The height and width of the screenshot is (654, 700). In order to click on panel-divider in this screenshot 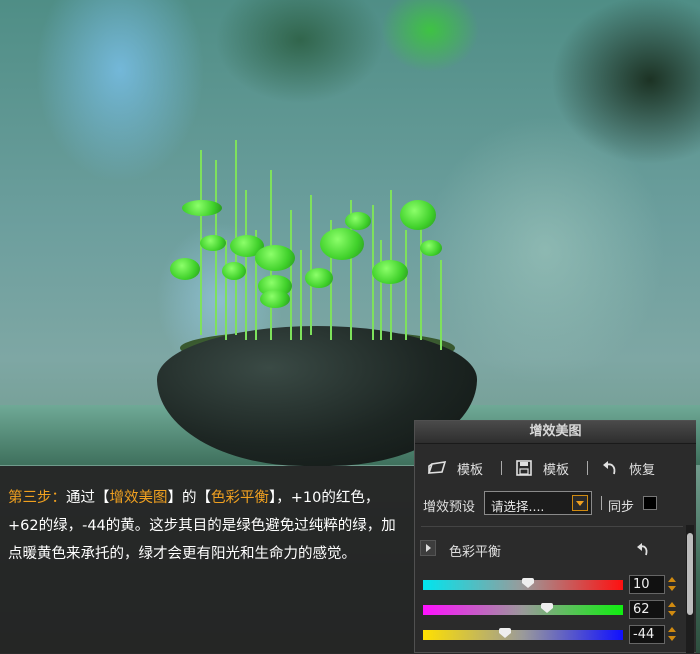, I will do `click(552, 526)`.